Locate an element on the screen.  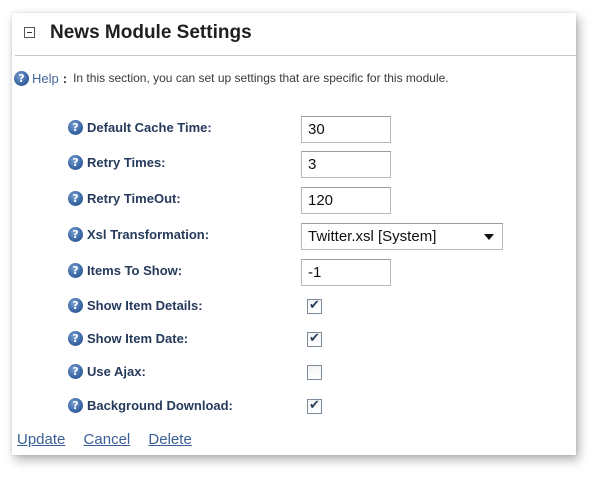
setting-label-items-to-show: ? Items To Show: is located at coordinates (125, 270).